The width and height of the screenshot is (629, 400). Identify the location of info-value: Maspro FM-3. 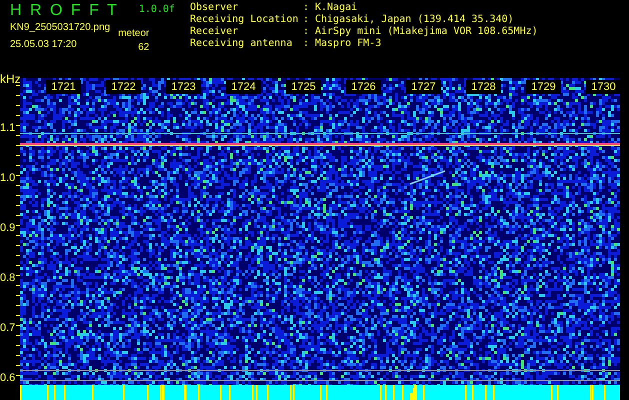
(348, 44).